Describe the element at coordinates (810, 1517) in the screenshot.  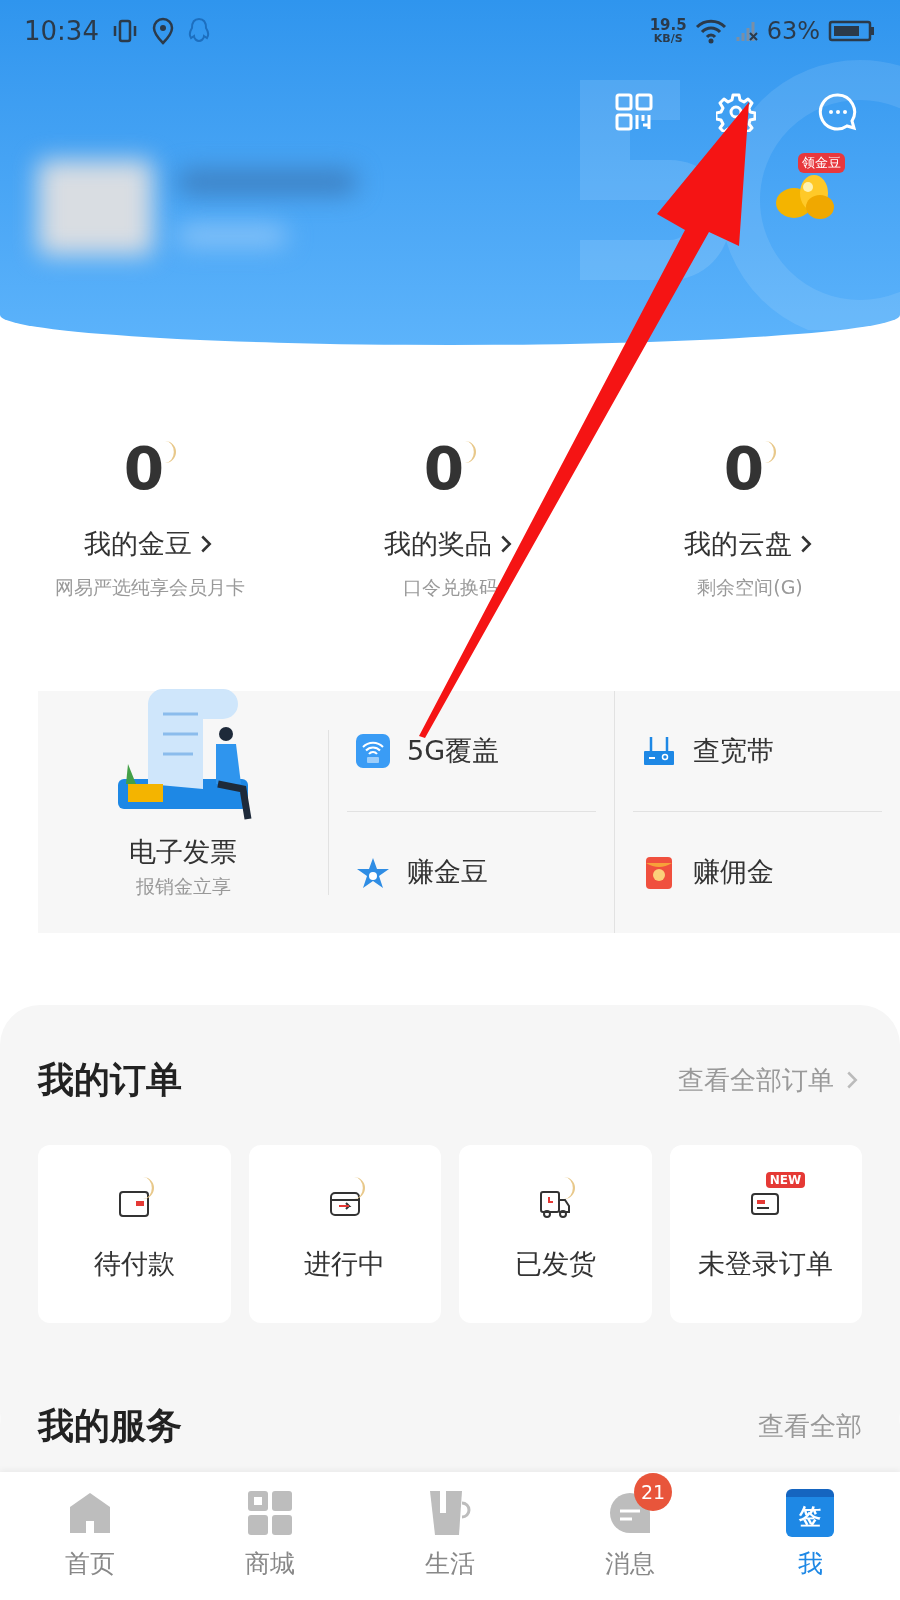
I see `calendar-icon-text: 签` at that location.